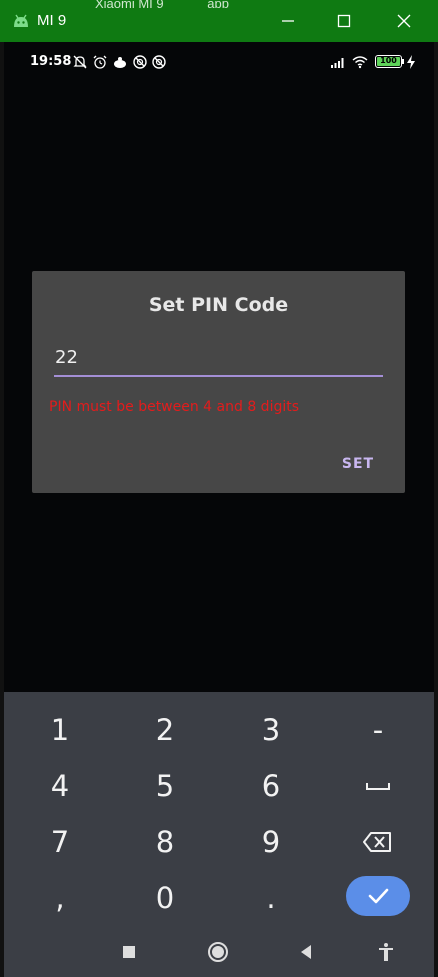 The image size is (438, 977). I want to click on key-8: 8, so click(165, 842).